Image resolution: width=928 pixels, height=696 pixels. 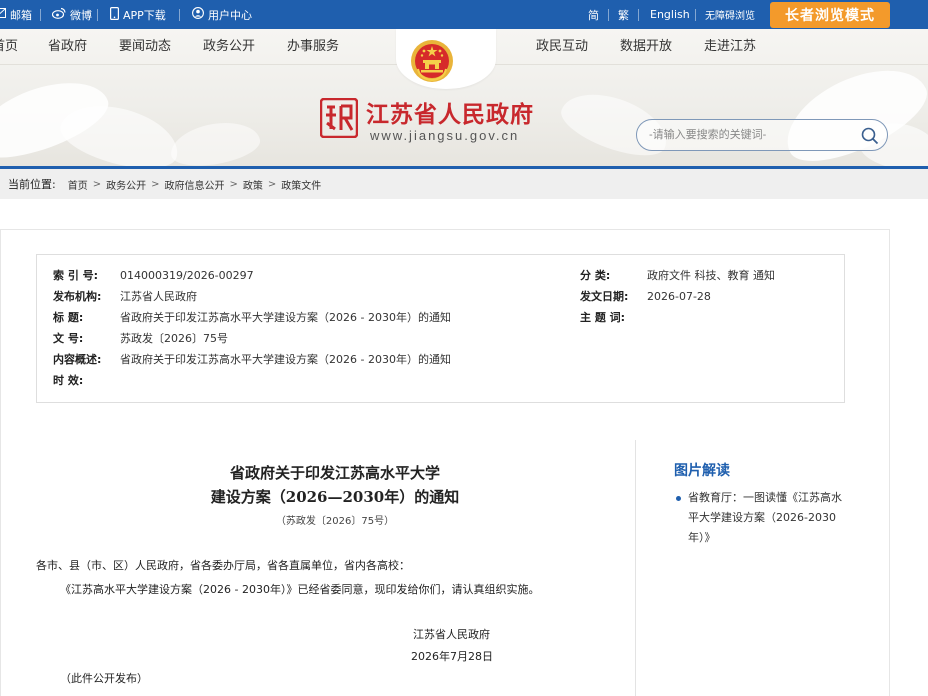 What do you see at coordinates (115, 14) in the screenshot?
I see `phone-icon` at bounding box center [115, 14].